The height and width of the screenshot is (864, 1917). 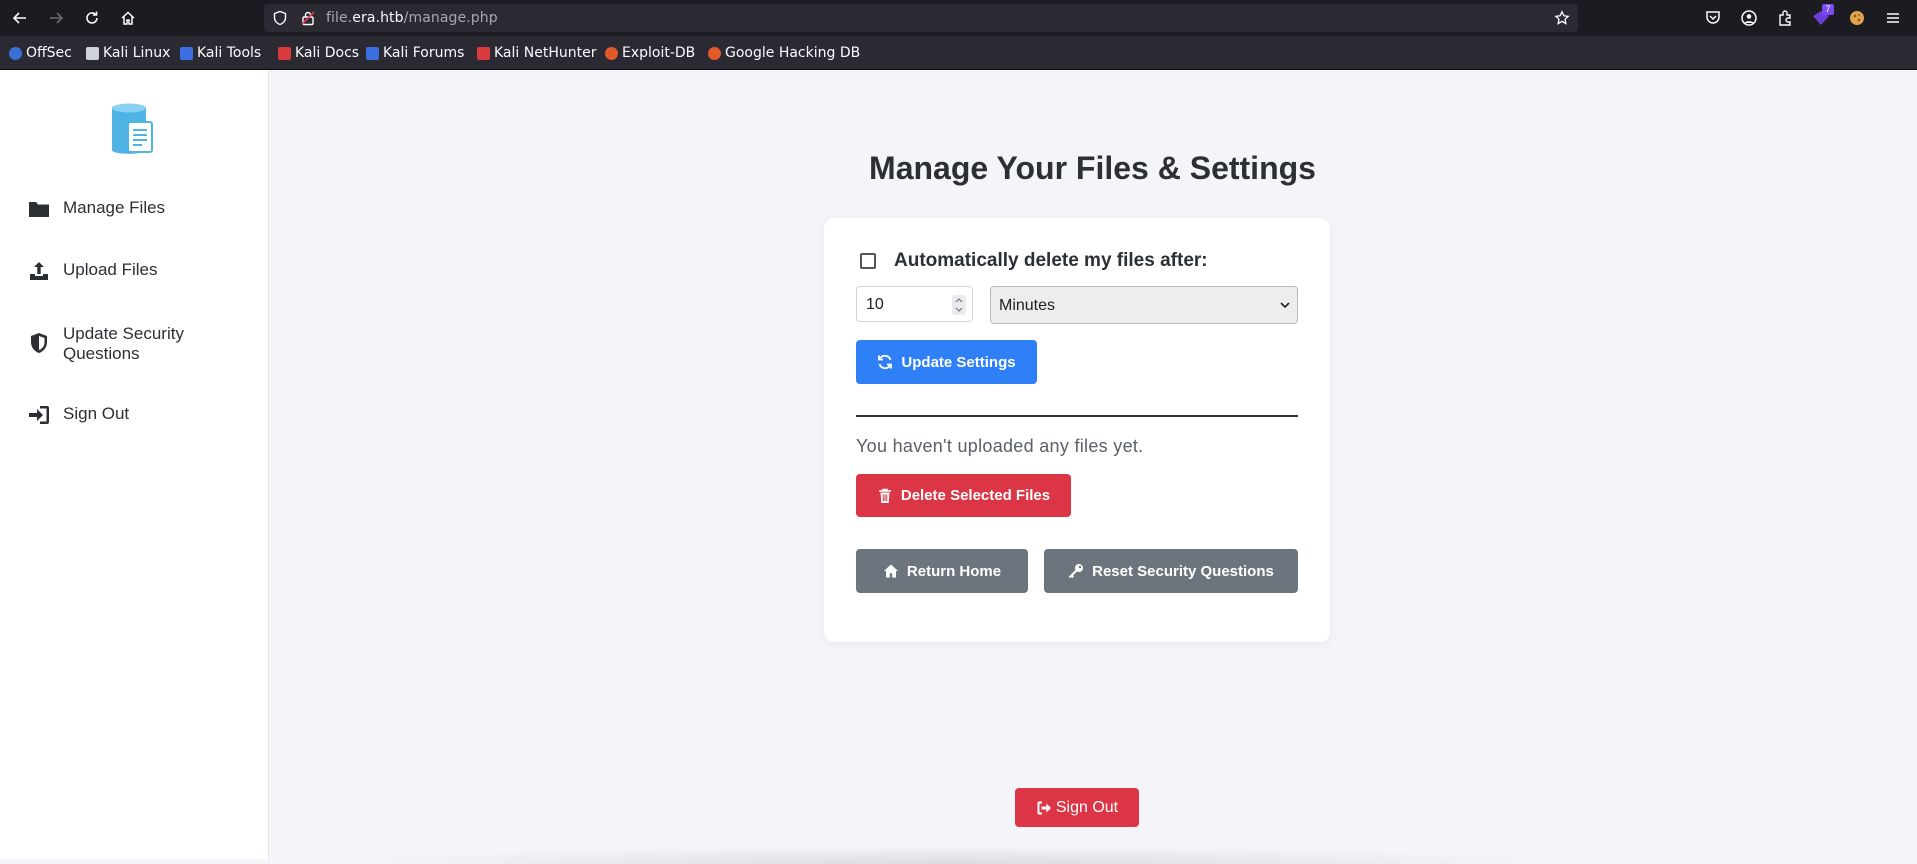 What do you see at coordinates (39, 271) in the screenshot?
I see `upload-icon` at bounding box center [39, 271].